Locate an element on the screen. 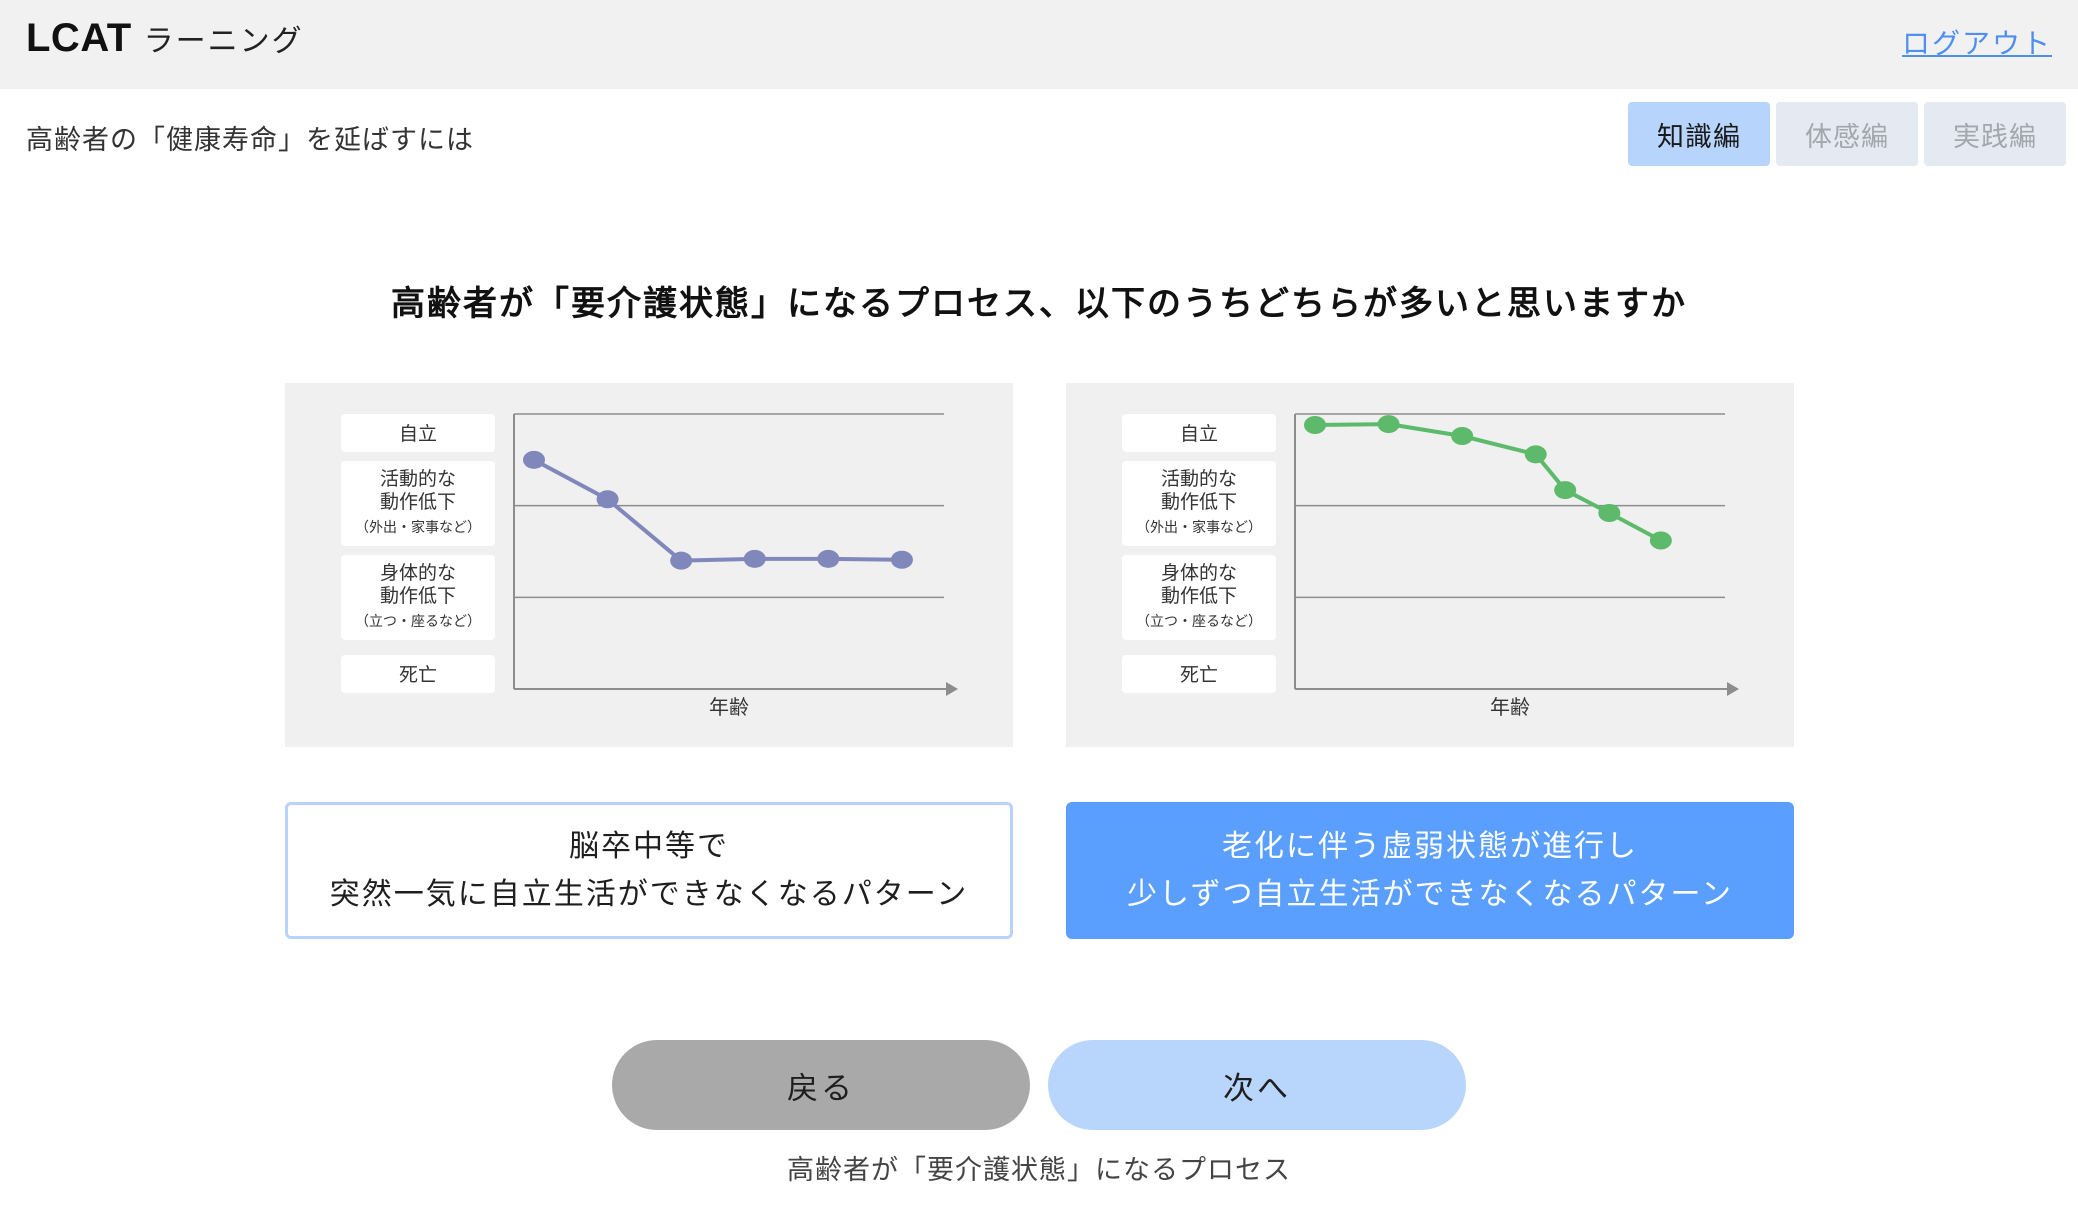 The height and width of the screenshot is (1220, 2078). option-line: 脳卒中等で is located at coordinates (649, 846).